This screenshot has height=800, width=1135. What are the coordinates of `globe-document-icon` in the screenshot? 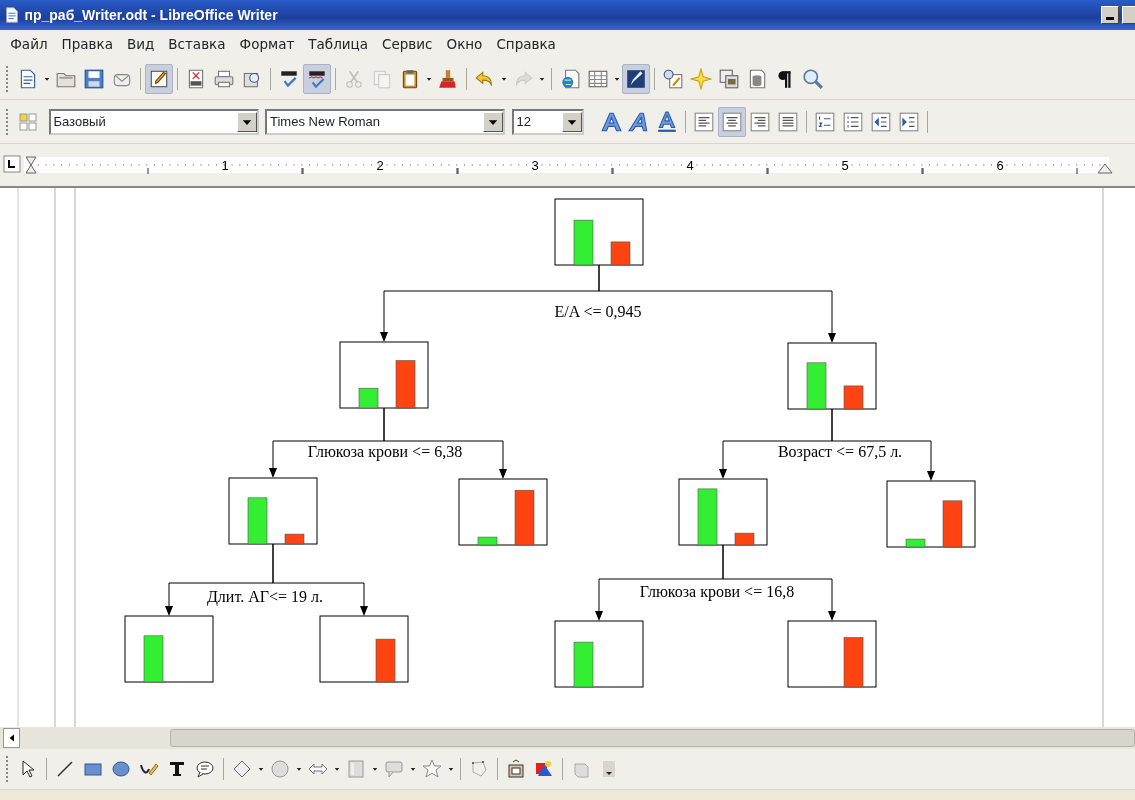 It's located at (570, 78).